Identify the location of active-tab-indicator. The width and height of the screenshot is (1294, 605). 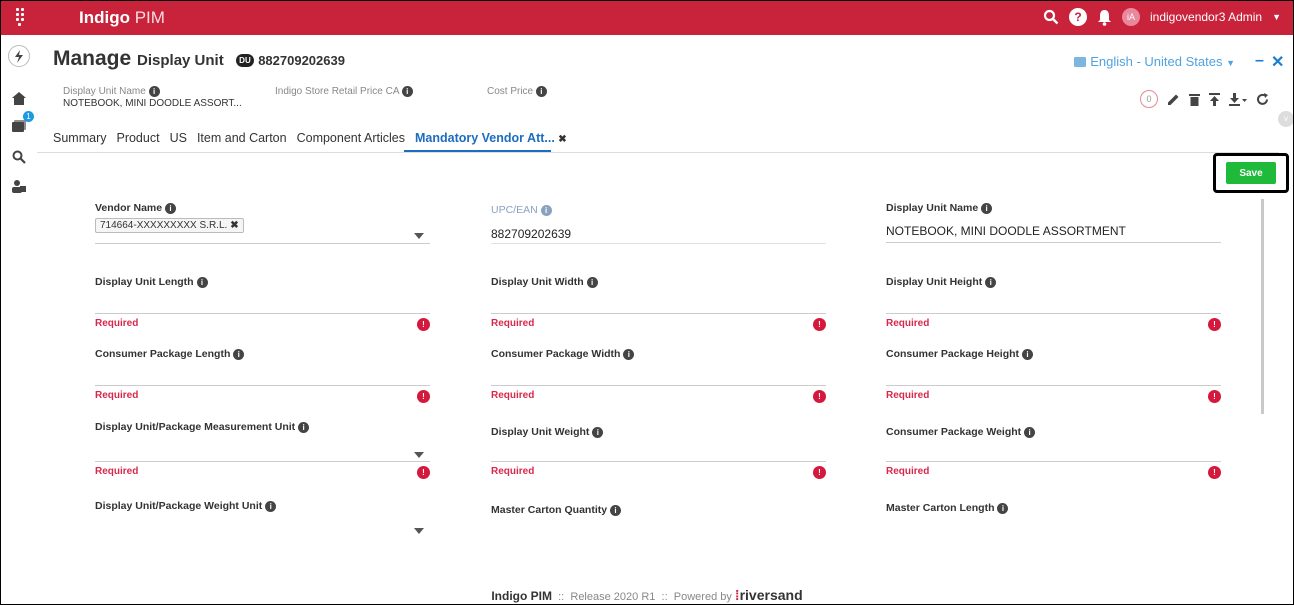
(477, 151).